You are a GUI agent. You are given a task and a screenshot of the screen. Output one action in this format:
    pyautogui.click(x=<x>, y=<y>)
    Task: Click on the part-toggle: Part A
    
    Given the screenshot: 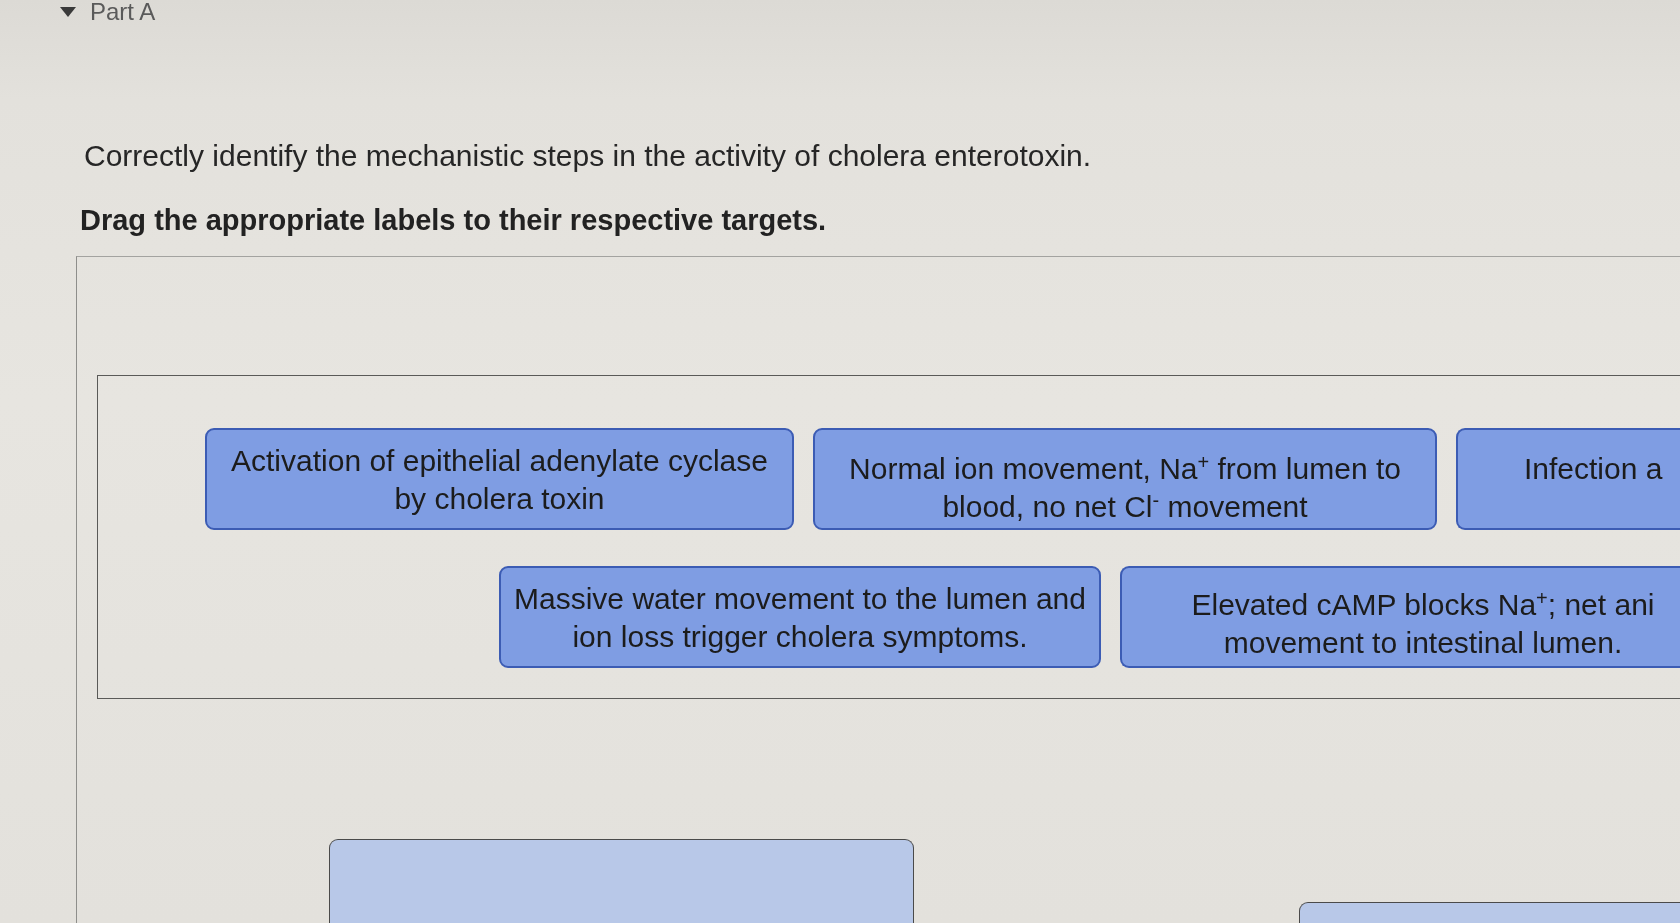 What is the action you would take?
    pyautogui.click(x=108, y=12)
    